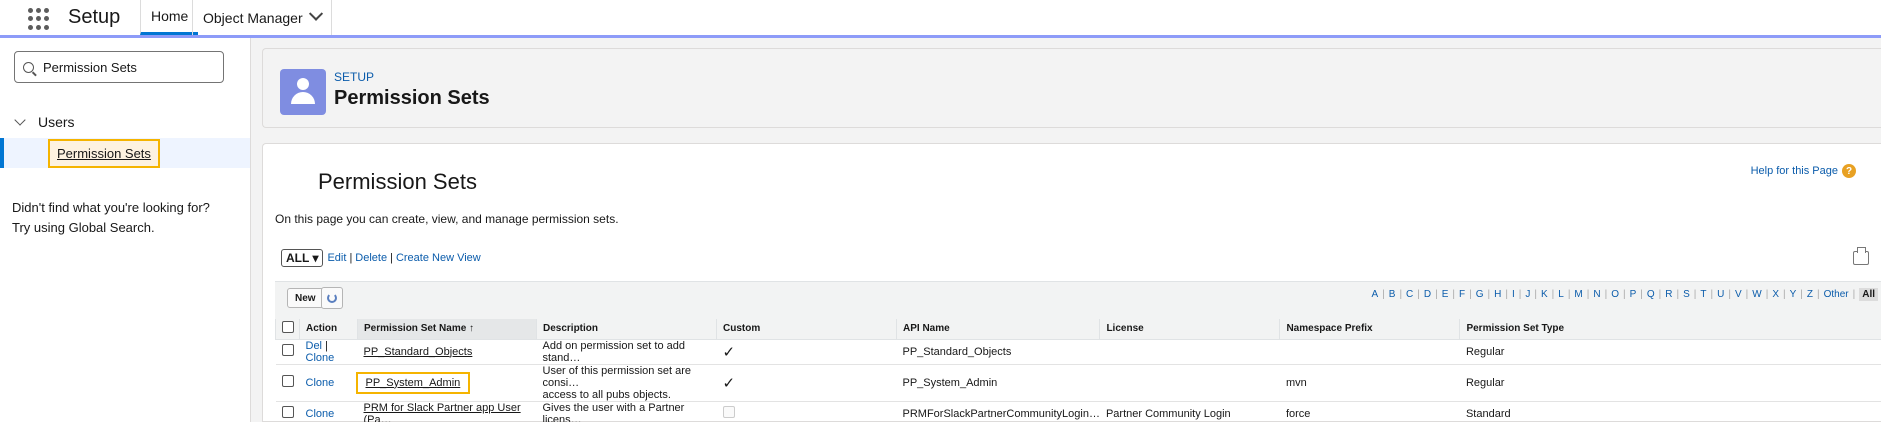 Image resolution: width=1881 pixels, height=422 pixels. I want to click on alpha-filter-z: Z, so click(1810, 294).